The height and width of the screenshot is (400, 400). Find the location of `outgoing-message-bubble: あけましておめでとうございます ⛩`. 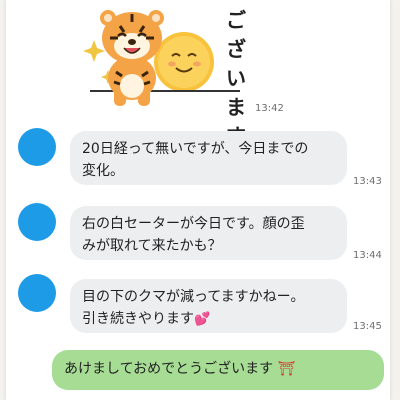

outgoing-message-bubble: あけましておめでとうございます ⛩ is located at coordinates (218, 370).